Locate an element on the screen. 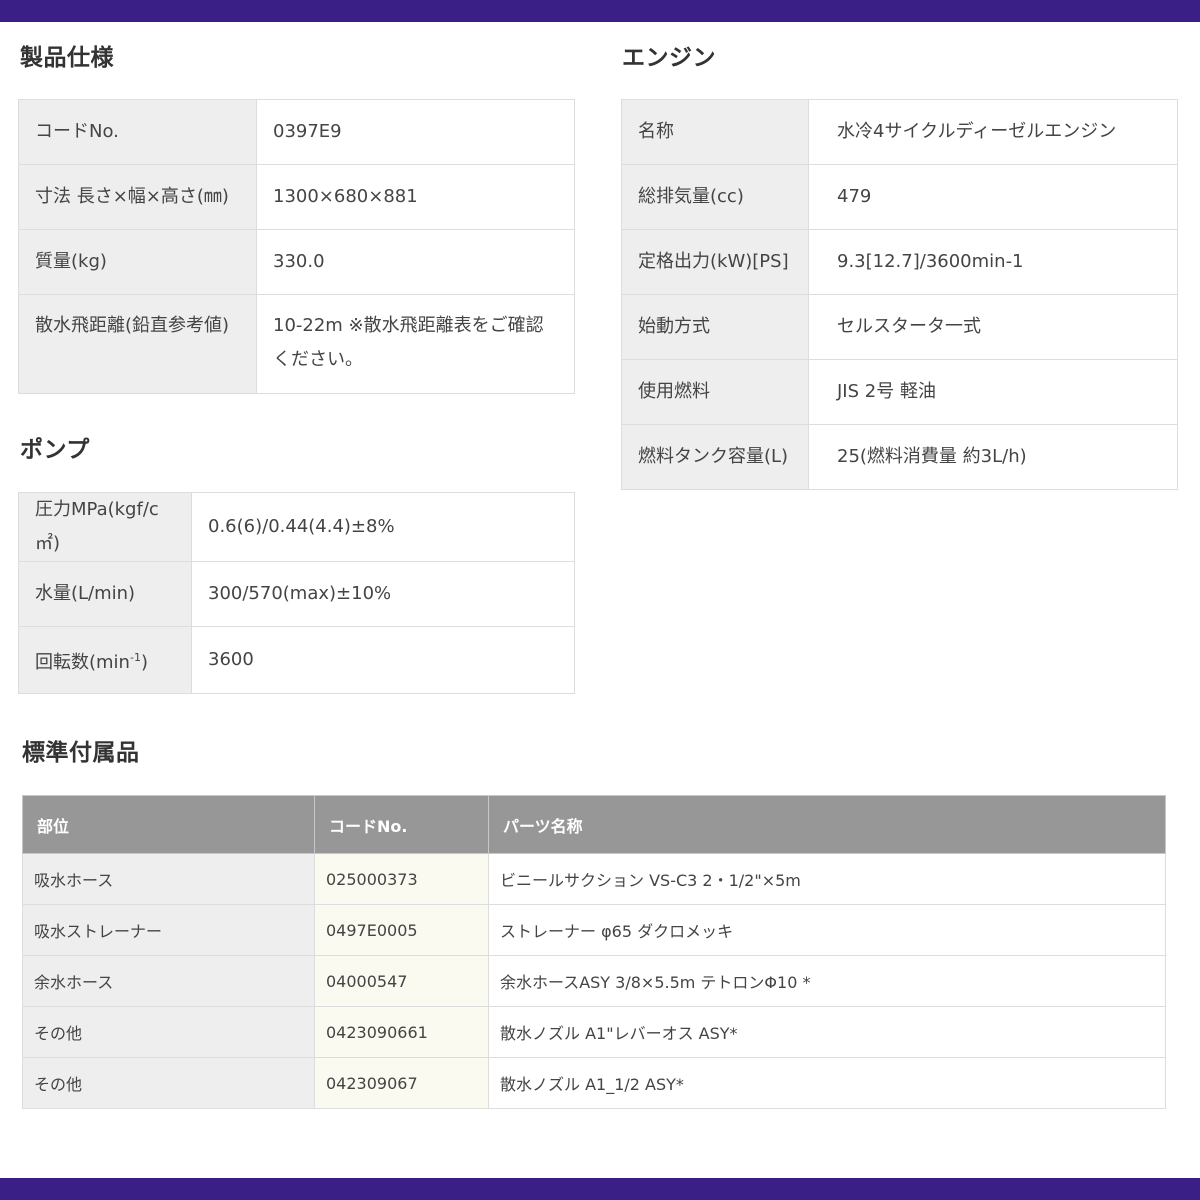  header-part: 部位 is located at coordinates (168, 824).